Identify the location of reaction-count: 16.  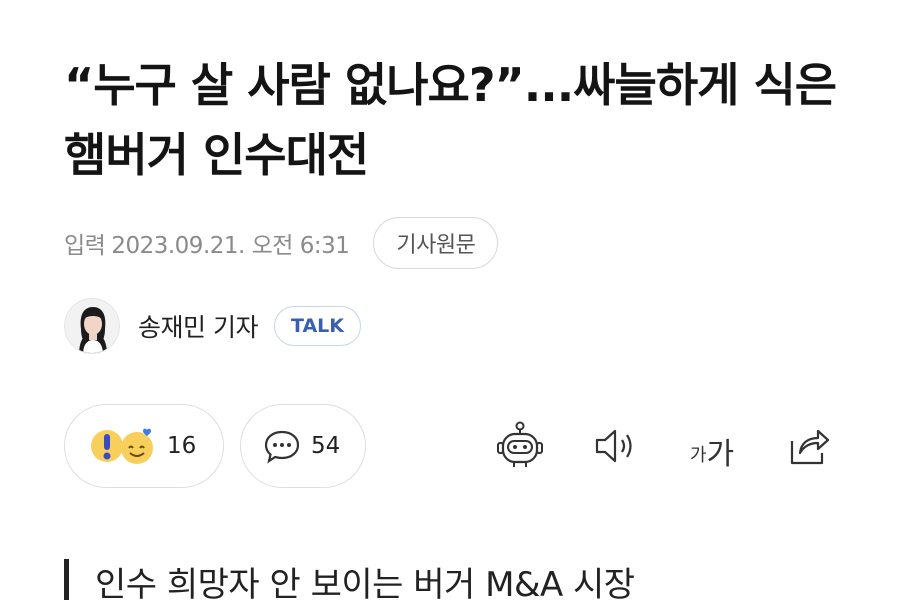
(182, 446).